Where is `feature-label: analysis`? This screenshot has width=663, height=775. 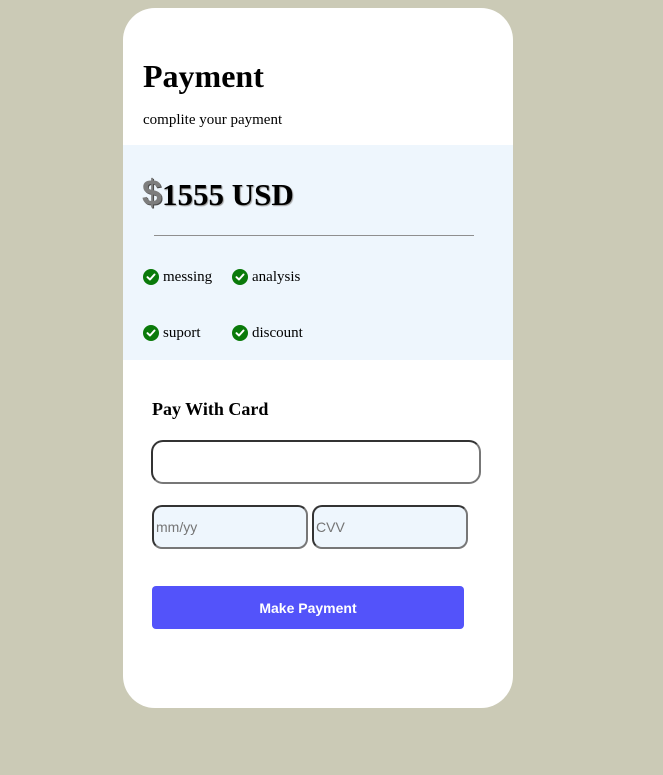
feature-label: analysis is located at coordinates (276, 277).